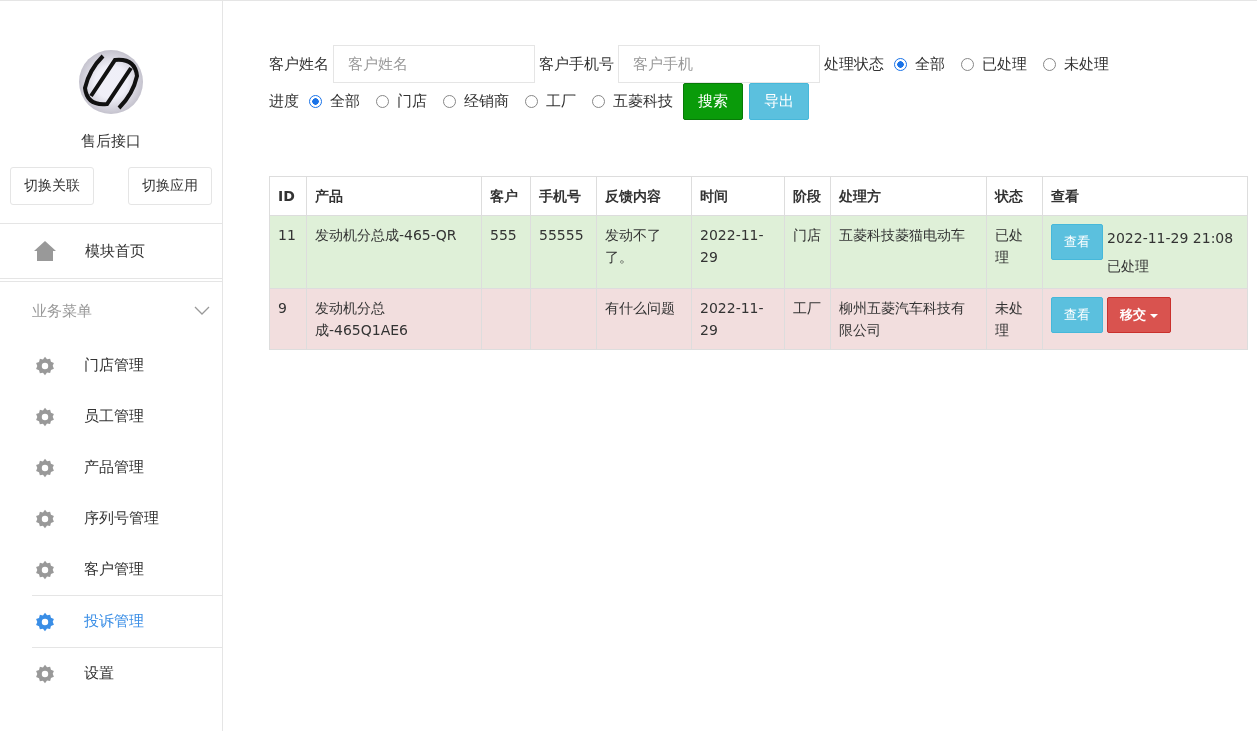 The image size is (1257, 731). Describe the element at coordinates (719, 64) in the screenshot. I see `phone-input-field: 客户手机` at that location.